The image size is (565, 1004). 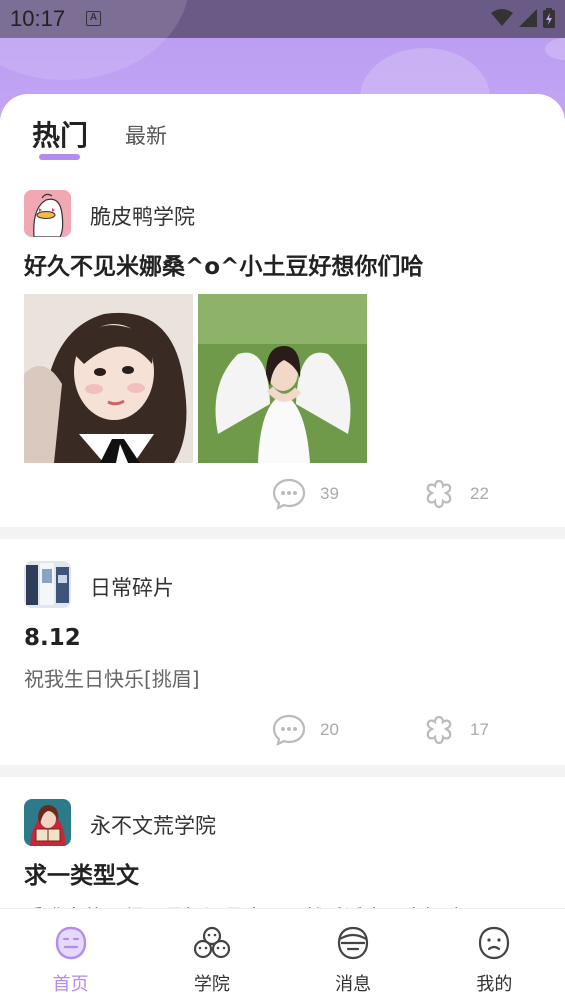 I want to click on comment-count: 39, so click(x=329, y=493).